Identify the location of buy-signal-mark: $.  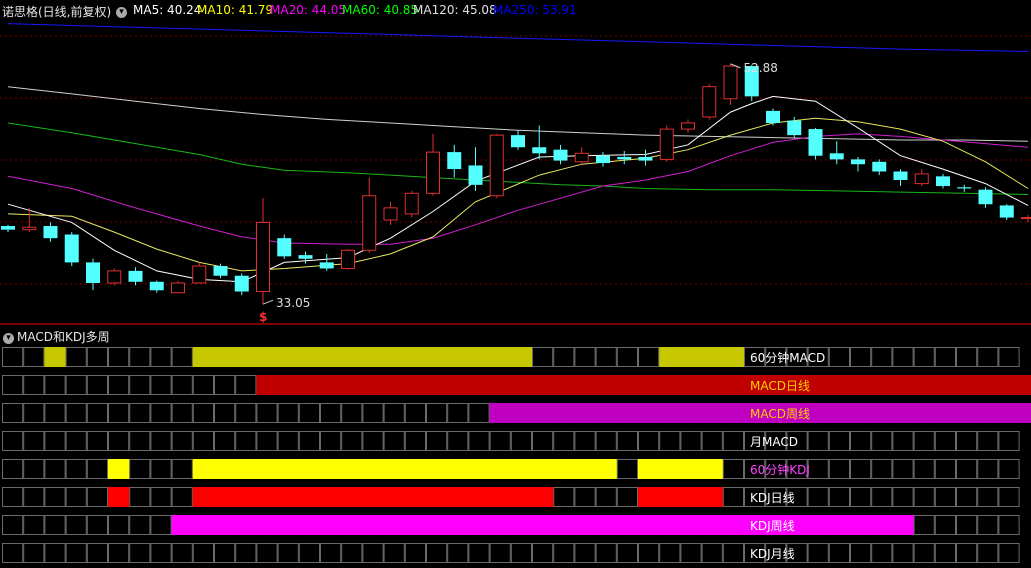
(263, 316).